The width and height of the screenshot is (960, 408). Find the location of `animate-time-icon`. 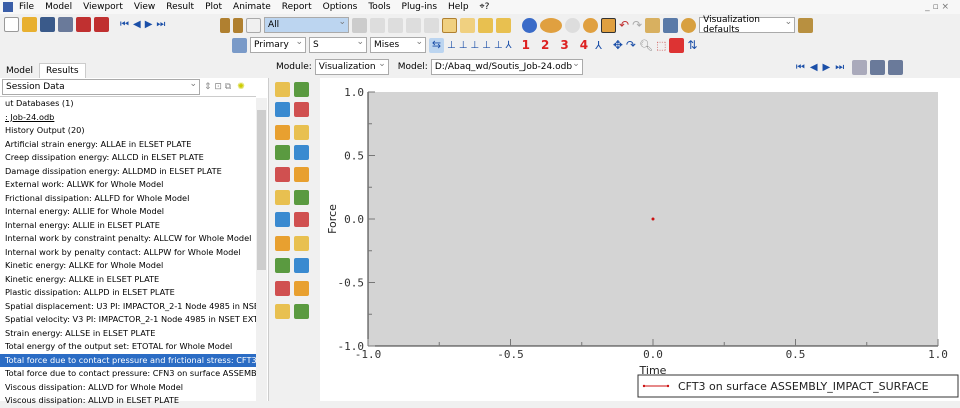

animate-time-icon is located at coordinates (282, 197).